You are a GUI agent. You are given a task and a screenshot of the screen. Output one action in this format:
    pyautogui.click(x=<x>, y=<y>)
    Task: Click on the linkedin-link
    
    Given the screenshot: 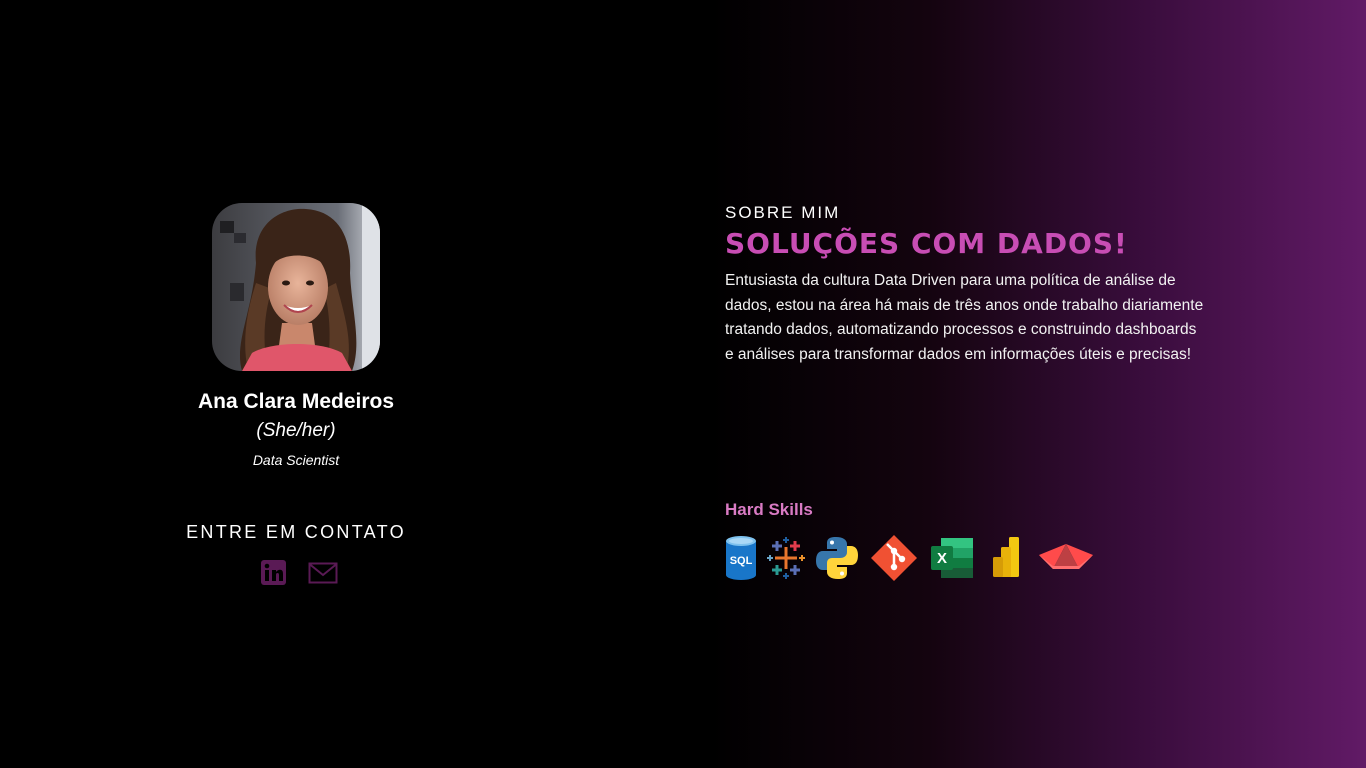 What is the action you would take?
    pyautogui.click(x=273, y=573)
    